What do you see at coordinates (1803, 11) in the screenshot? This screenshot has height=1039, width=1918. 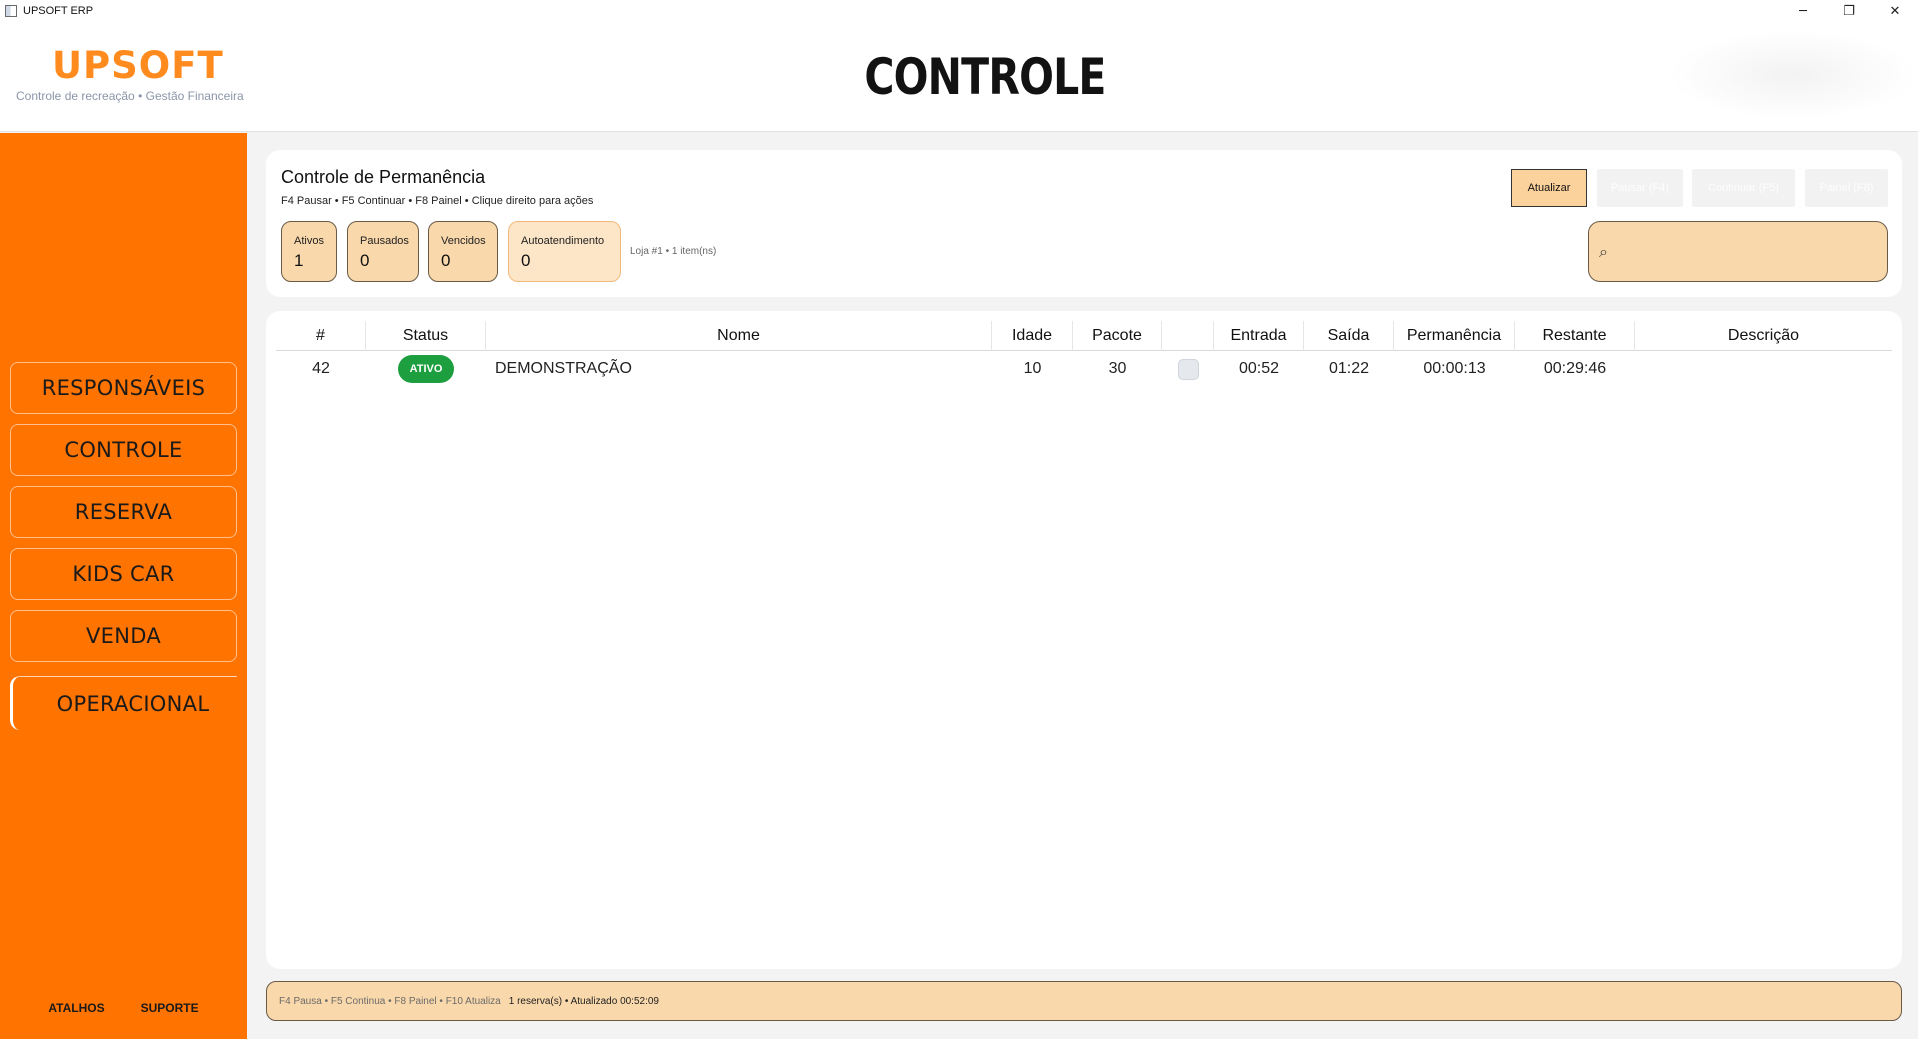 I see `minimize-icon: ─` at bounding box center [1803, 11].